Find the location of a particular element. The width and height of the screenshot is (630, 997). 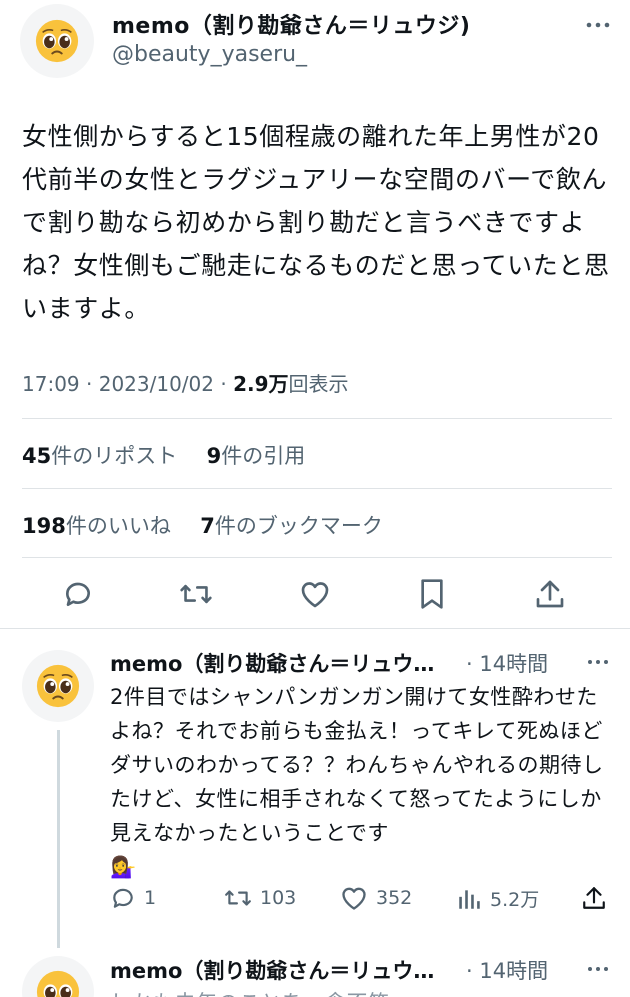

reply-share-button is located at coordinates (594, 898).